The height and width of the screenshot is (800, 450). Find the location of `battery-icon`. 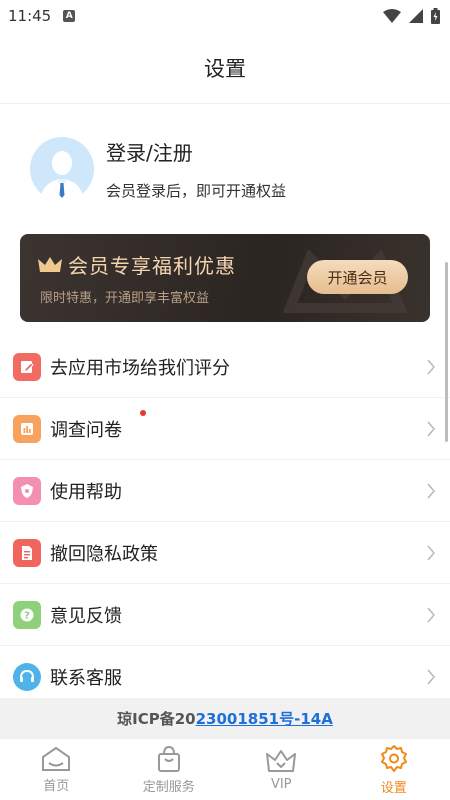

battery-icon is located at coordinates (435, 16).